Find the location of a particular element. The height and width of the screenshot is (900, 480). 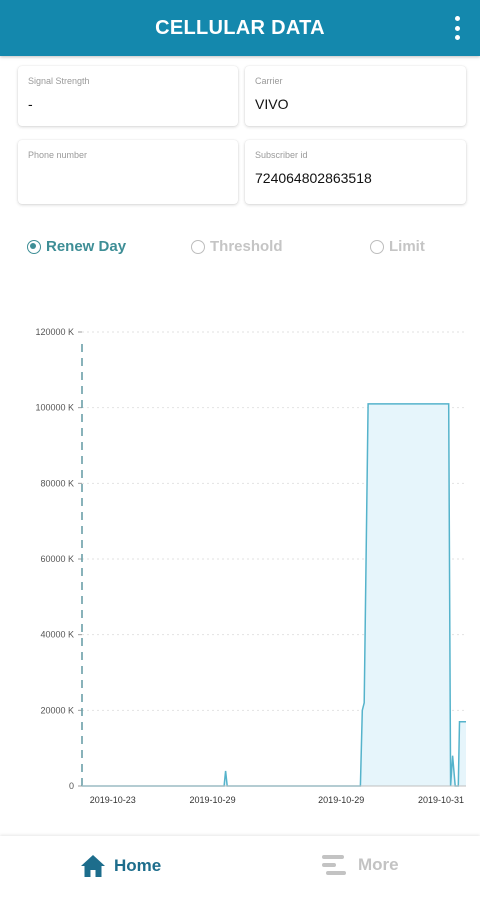

y-tick-label: 120000 K is located at coordinates (54, 332).